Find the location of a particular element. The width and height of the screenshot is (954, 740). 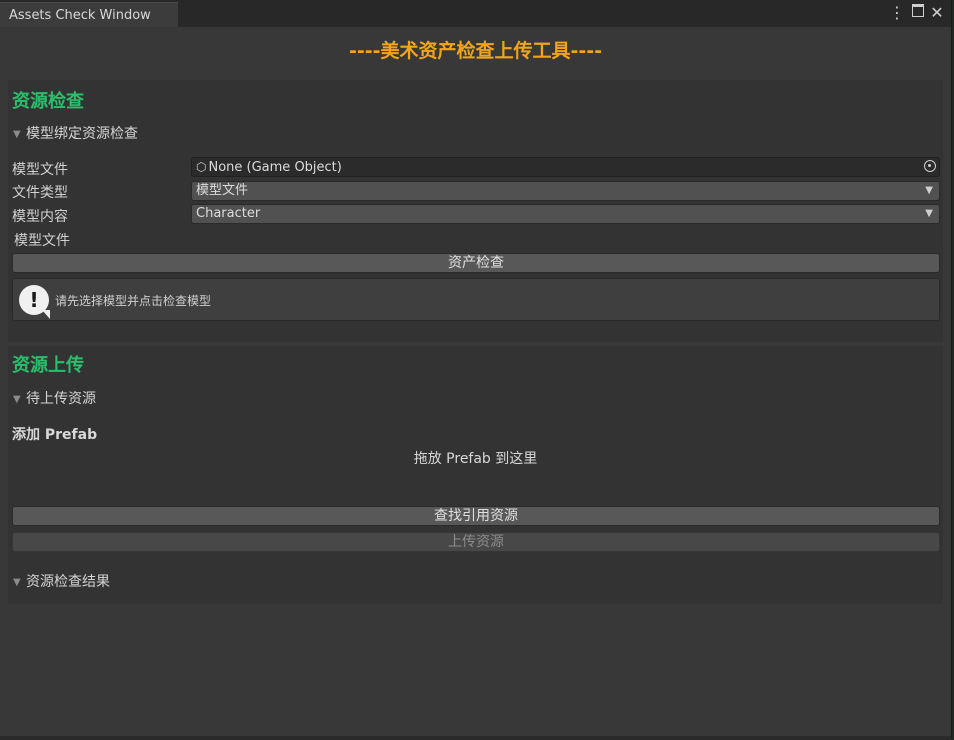

model-binding-foldout: ▼ 模型绑定资源检查 is located at coordinates (75, 133).